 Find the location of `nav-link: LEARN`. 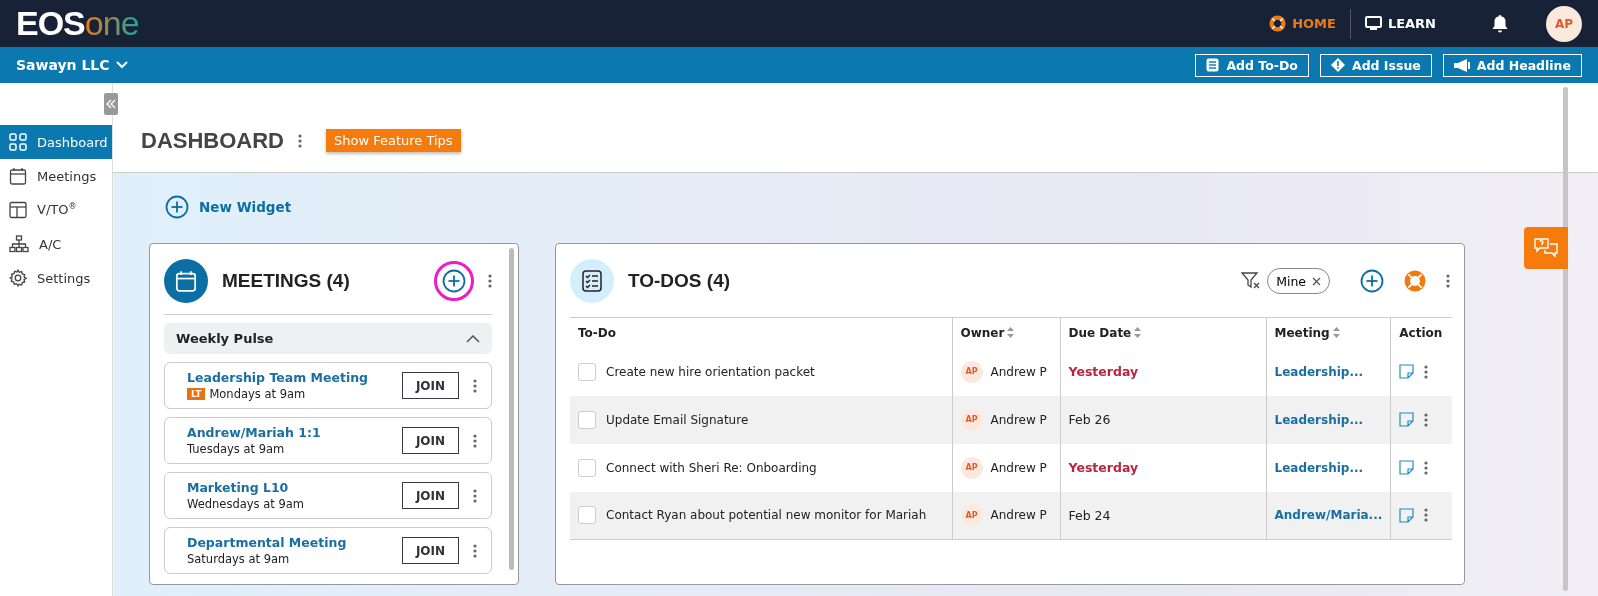

nav-link: LEARN is located at coordinates (1400, 23).